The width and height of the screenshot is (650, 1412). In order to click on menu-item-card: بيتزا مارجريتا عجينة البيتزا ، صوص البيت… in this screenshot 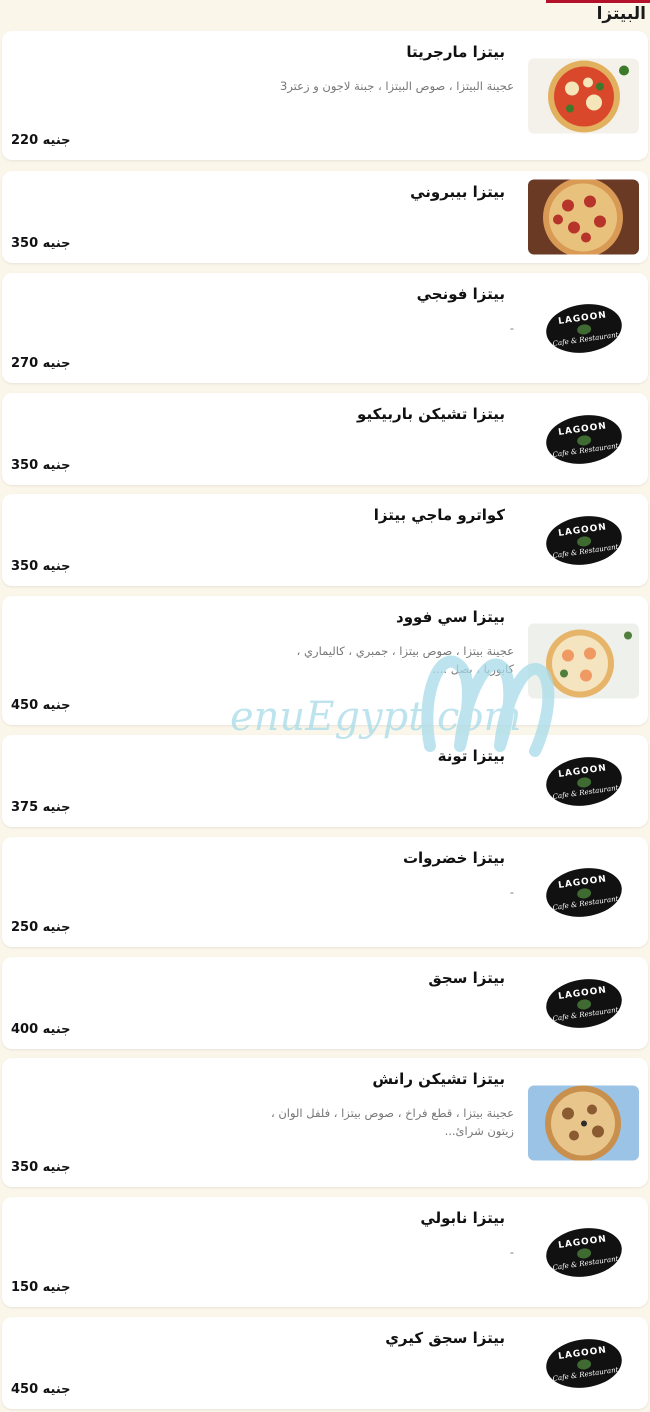, I will do `click(325, 95)`.